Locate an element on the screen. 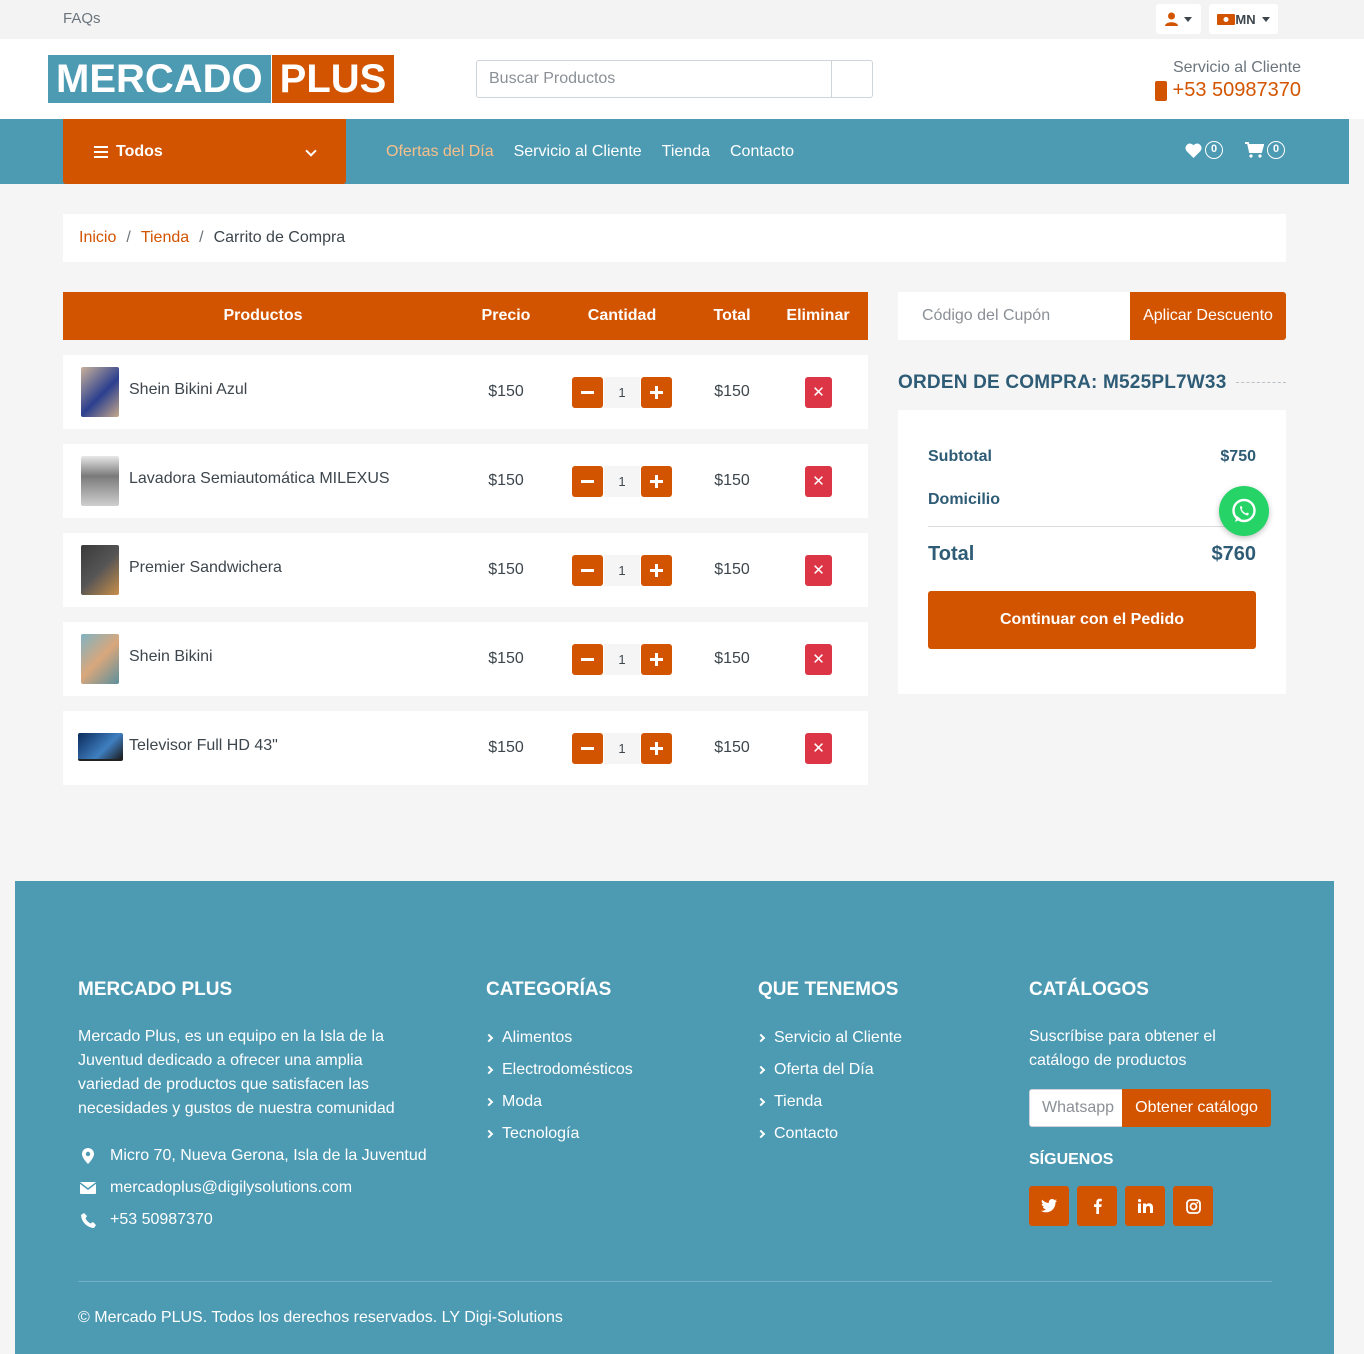 The height and width of the screenshot is (1354, 1364). cart-count-badge: 0 is located at coordinates (1276, 150).